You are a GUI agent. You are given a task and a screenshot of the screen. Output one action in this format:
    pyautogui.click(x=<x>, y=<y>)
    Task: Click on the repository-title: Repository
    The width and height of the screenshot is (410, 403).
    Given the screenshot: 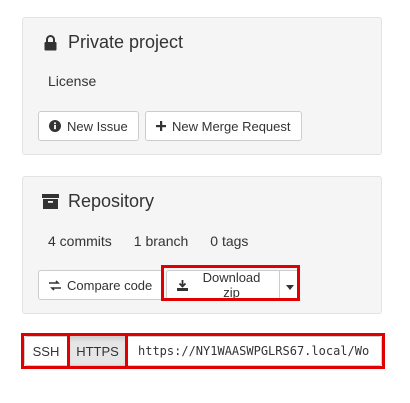 What is the action you would take?
    pyautogui.click(x=111, y=201)
    